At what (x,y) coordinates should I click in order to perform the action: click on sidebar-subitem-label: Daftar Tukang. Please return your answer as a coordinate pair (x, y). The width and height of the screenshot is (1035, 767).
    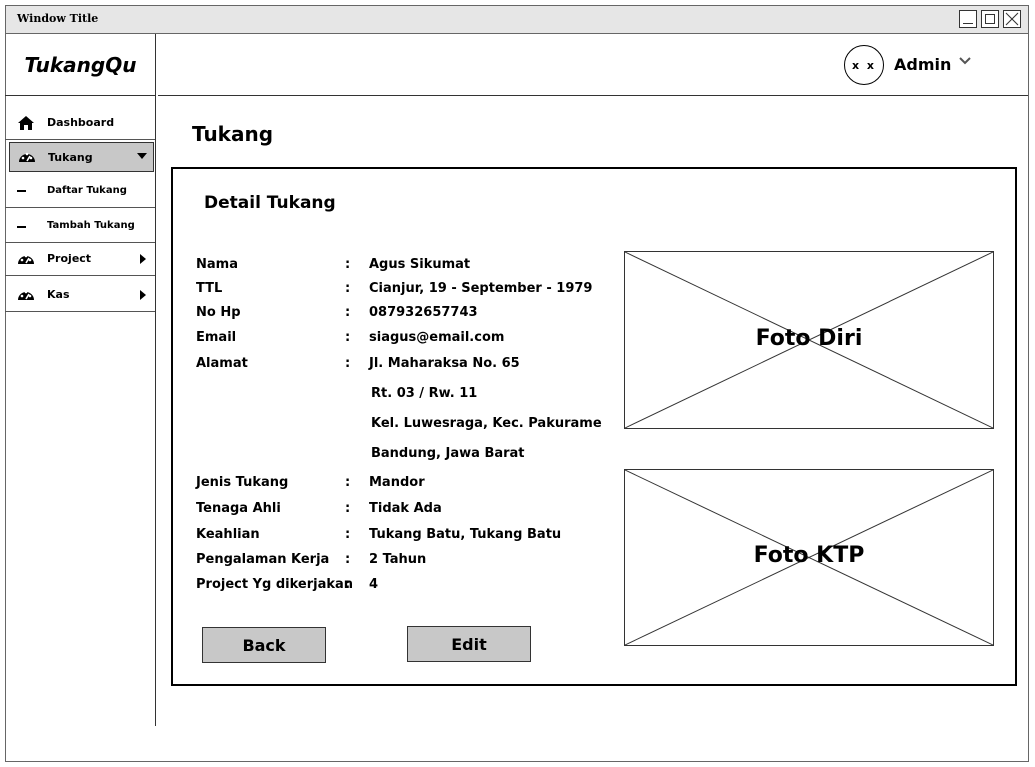
    Looking at the image, I should click on (87, 190).